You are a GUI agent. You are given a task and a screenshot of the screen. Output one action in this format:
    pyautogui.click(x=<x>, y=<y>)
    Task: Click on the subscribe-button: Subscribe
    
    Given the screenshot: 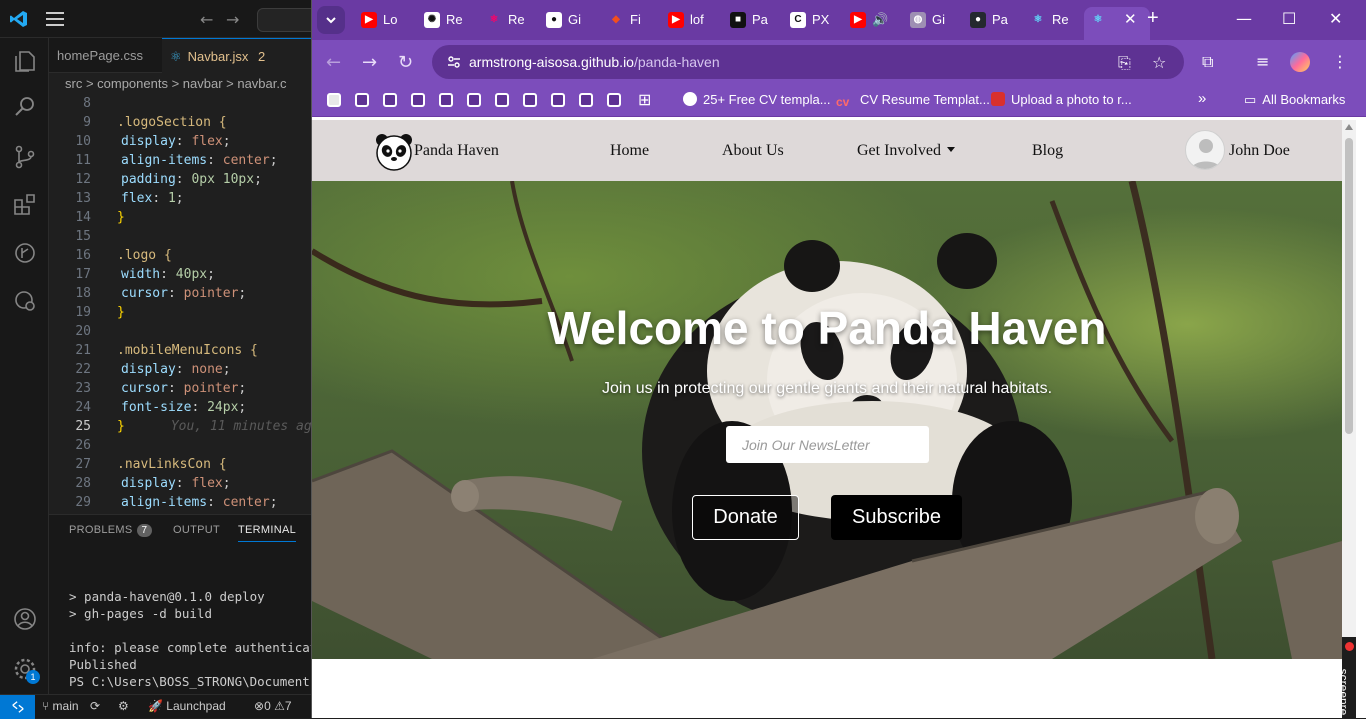 What is the action you would take?
    pyautogui.click(x=896, y=517)
    